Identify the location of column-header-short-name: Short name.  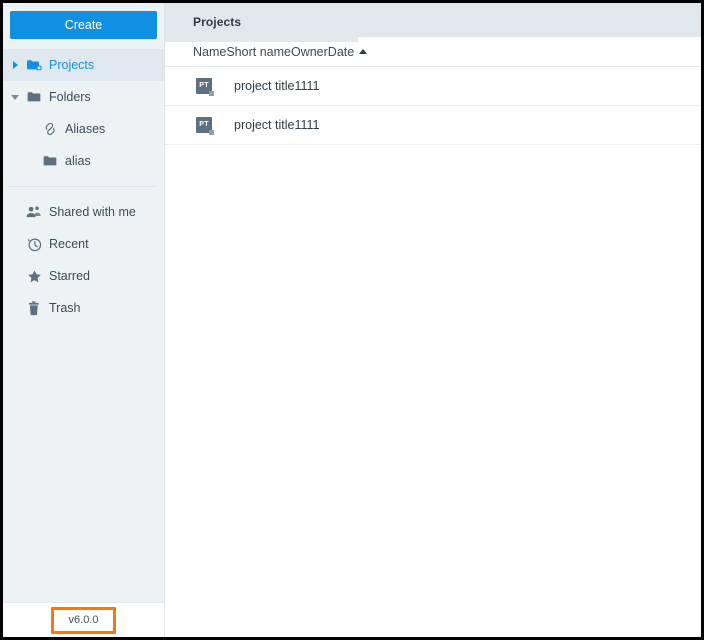
(258, 52).